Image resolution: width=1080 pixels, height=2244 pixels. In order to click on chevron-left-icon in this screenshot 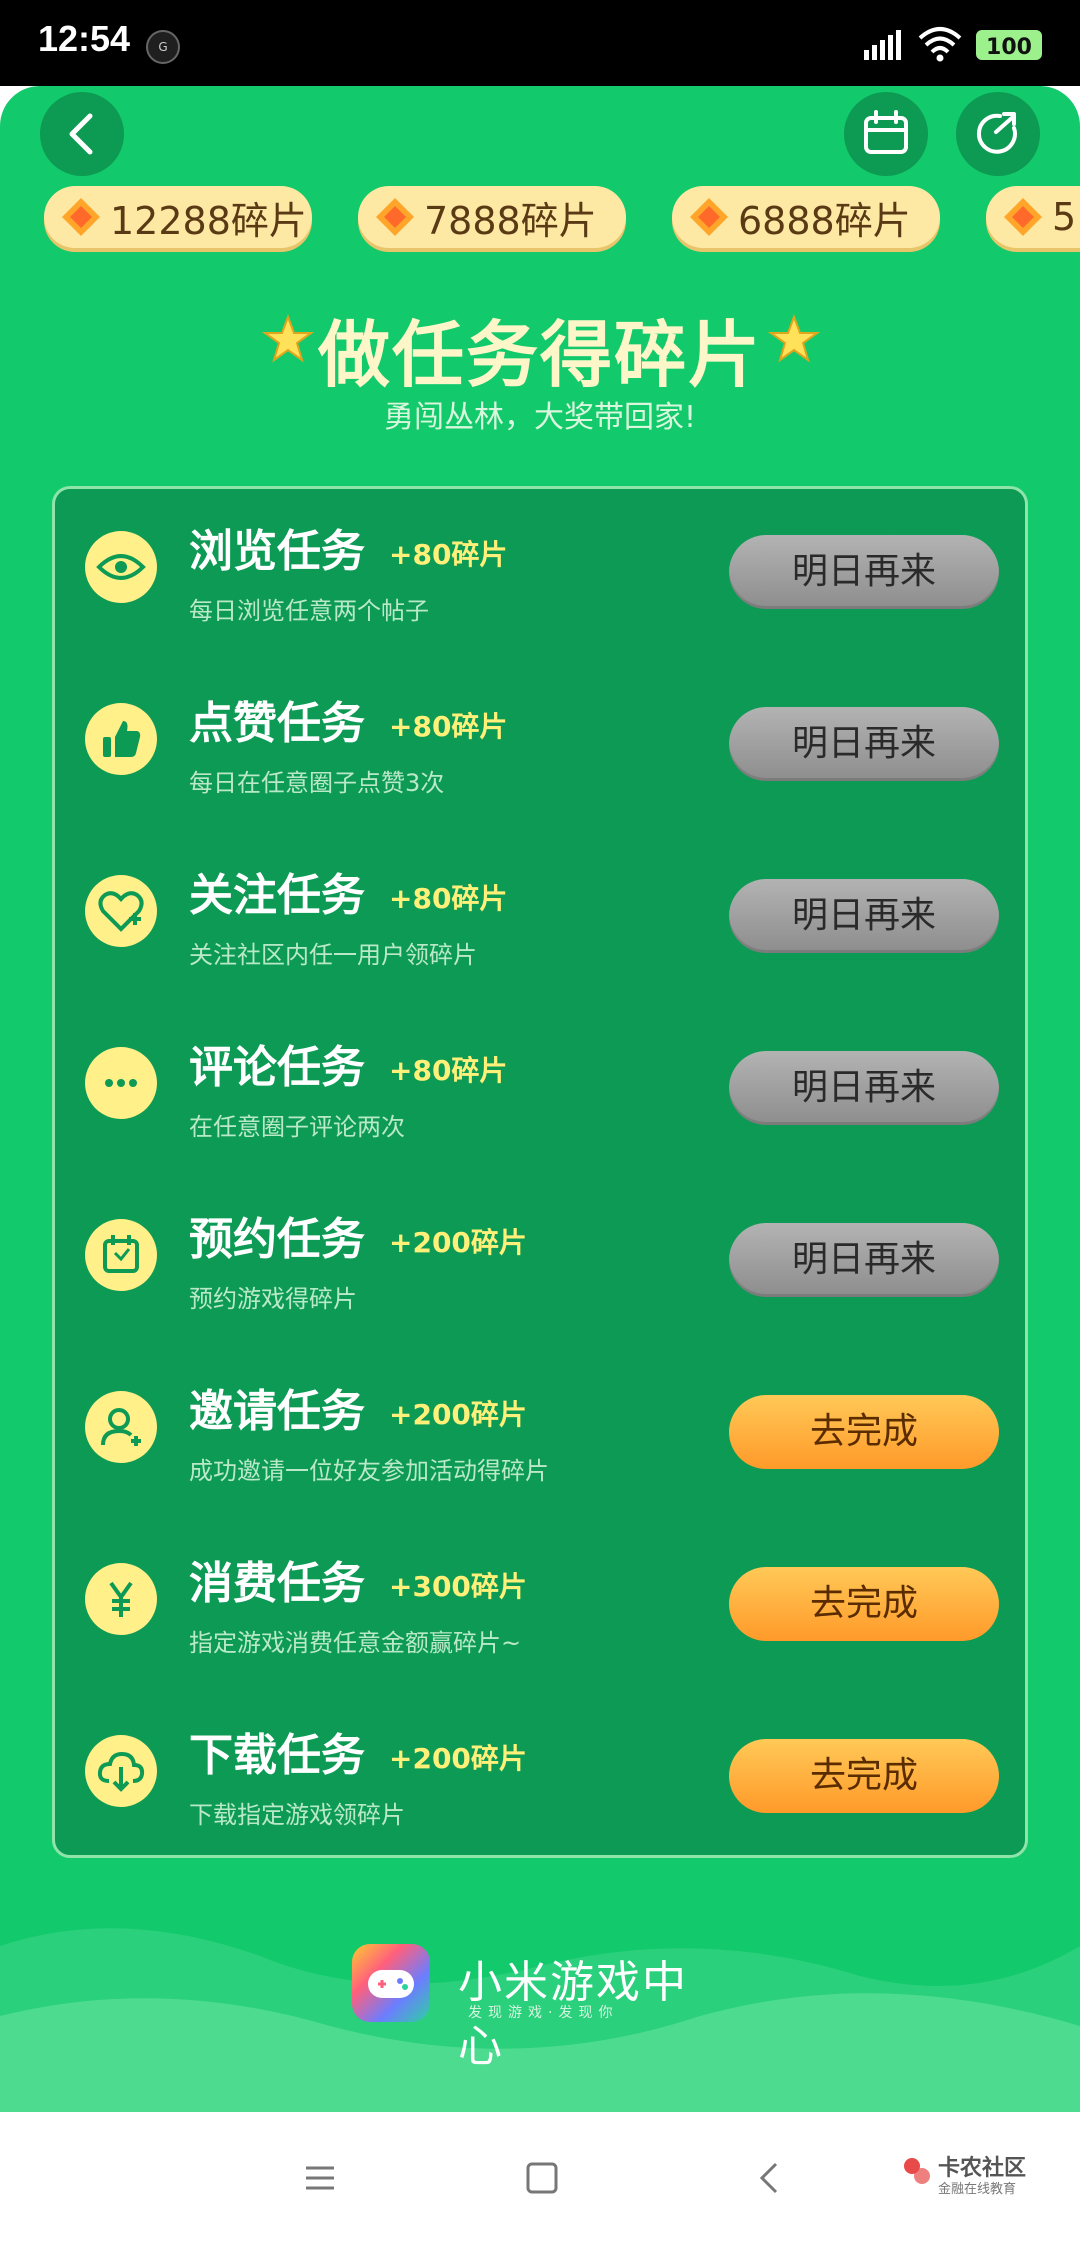, I will do `click(81, 134)`.